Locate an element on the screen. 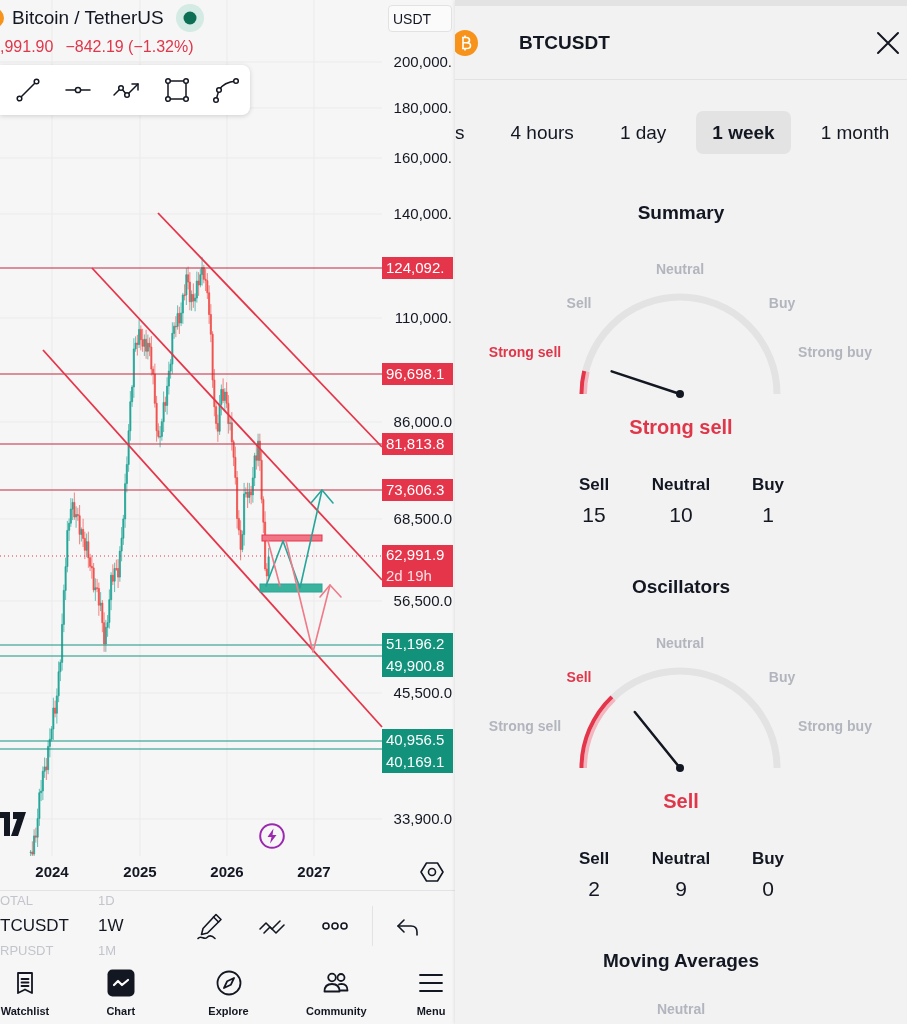 The image size is (907, 1024). lightning-icon is located at coordinates (272, 836).